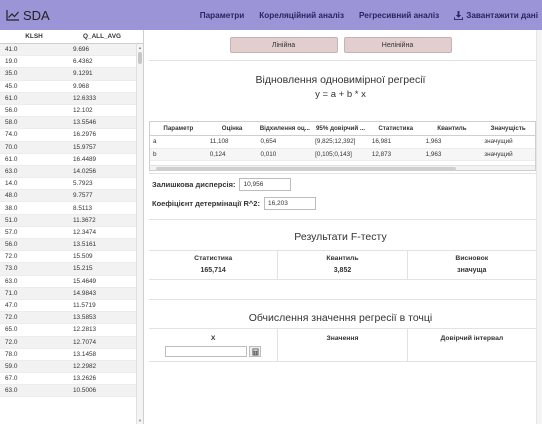 Image resolution: width=542 pixels, height=424 pixels. Describe the element at coordinates (11, 74) in the screenshot. I see `klsh-cell: 35.0` at that location.